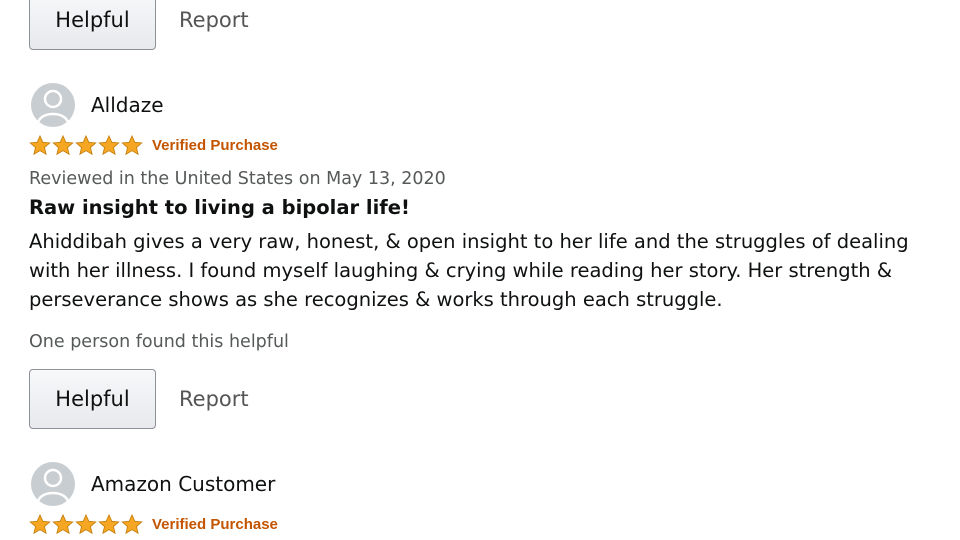  What do you see at coordinates (92, 25) in the screenshot?
I see `helpful-button-top: Helpful` at bounding box center [92, 25].